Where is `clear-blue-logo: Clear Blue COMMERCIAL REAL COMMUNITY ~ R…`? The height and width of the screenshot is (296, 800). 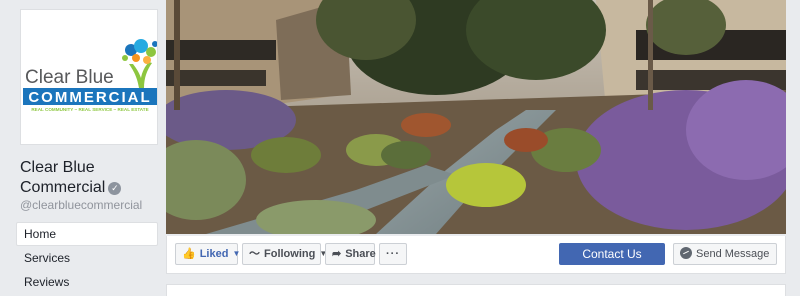
clear-blue-logo: Clear Blue COMMERCIAL REAL COMMUNITY ~ R… is located at coordinates (90, 75).